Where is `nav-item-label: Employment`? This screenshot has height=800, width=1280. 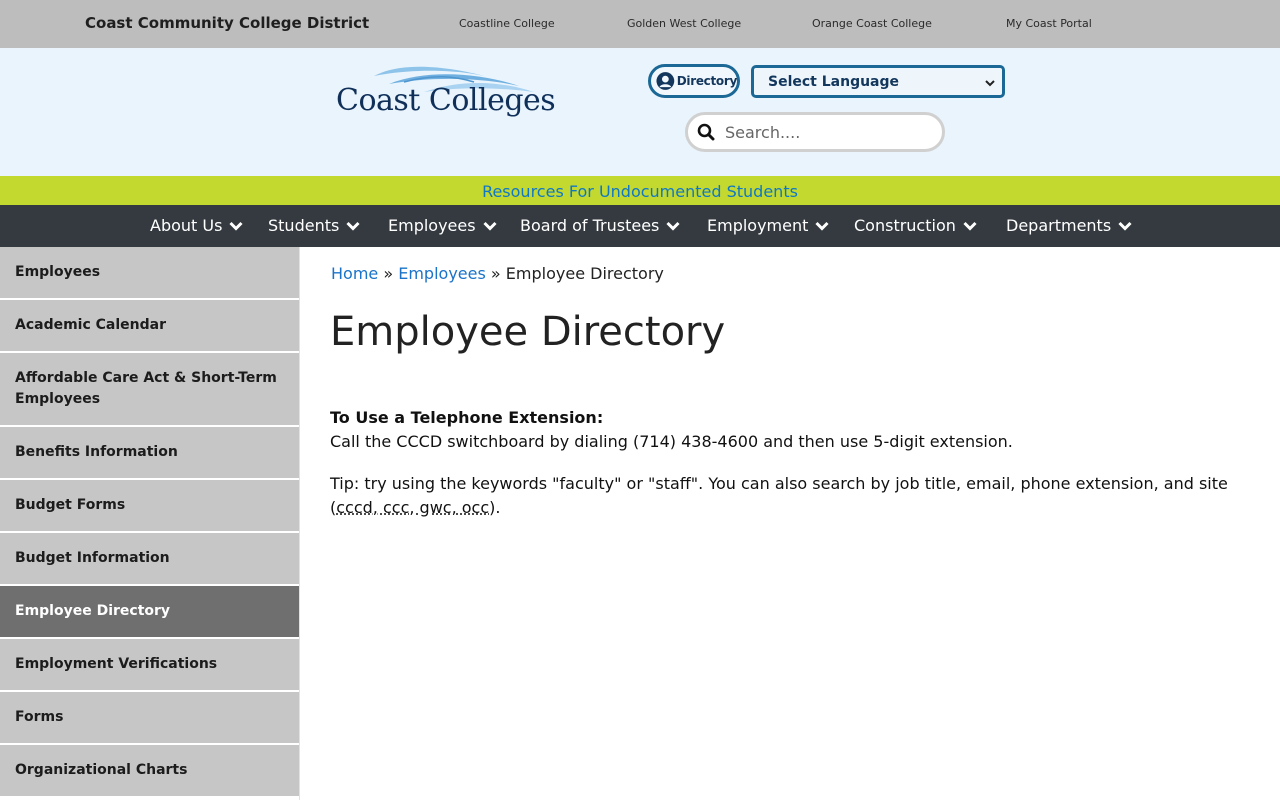 nav-item-label: Employment is located at coordinates (758, 225).